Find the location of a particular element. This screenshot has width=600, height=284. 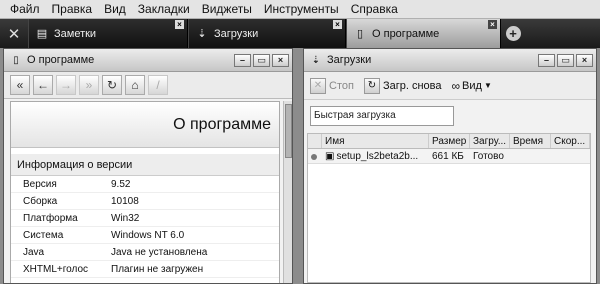

page-title: О программе is located at coordinates (145, 125).